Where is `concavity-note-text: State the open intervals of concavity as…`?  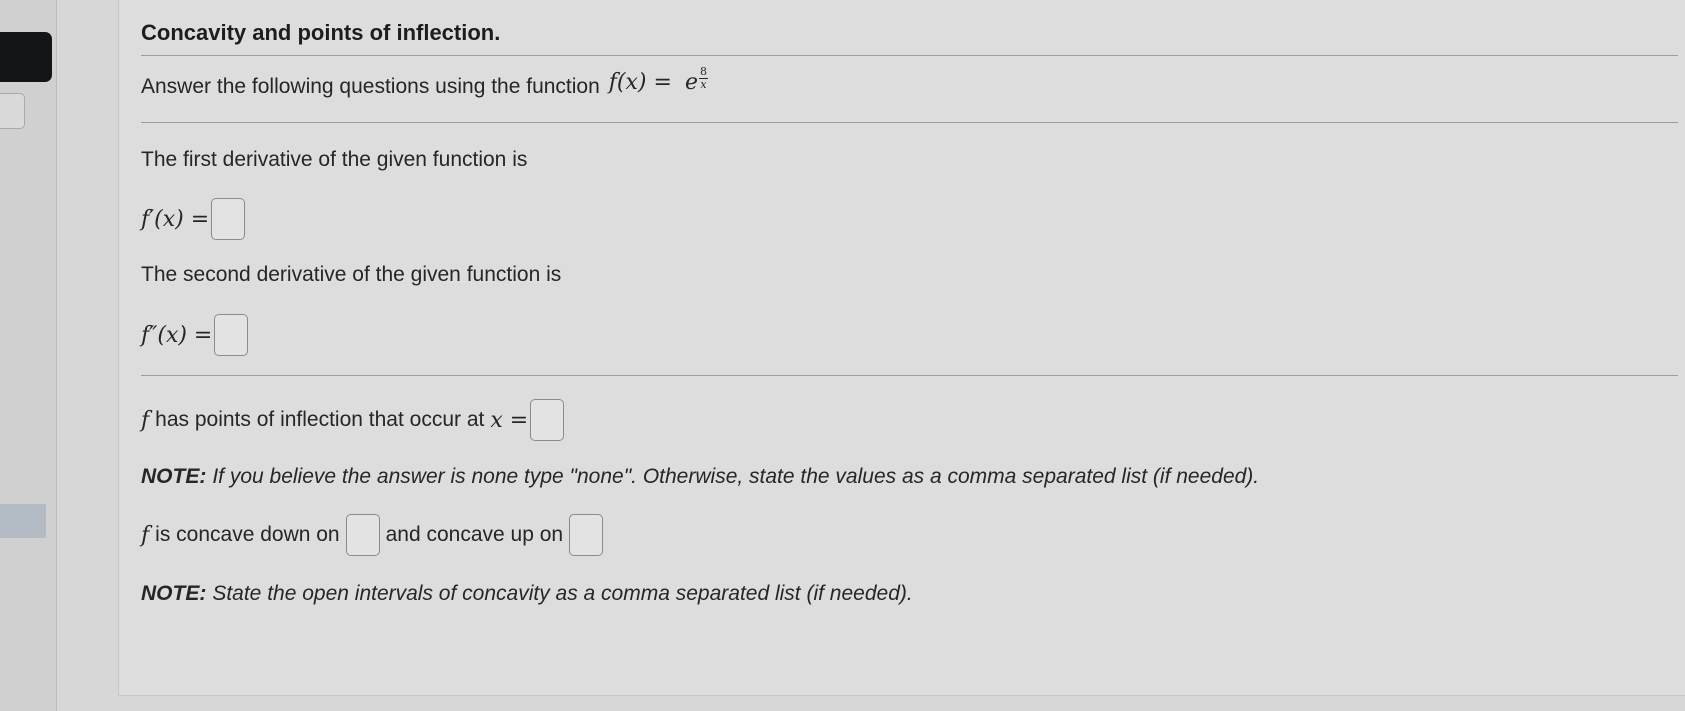 concavity-note-text: State the open intervals of concavity as… is located at coordinates (562, 593).